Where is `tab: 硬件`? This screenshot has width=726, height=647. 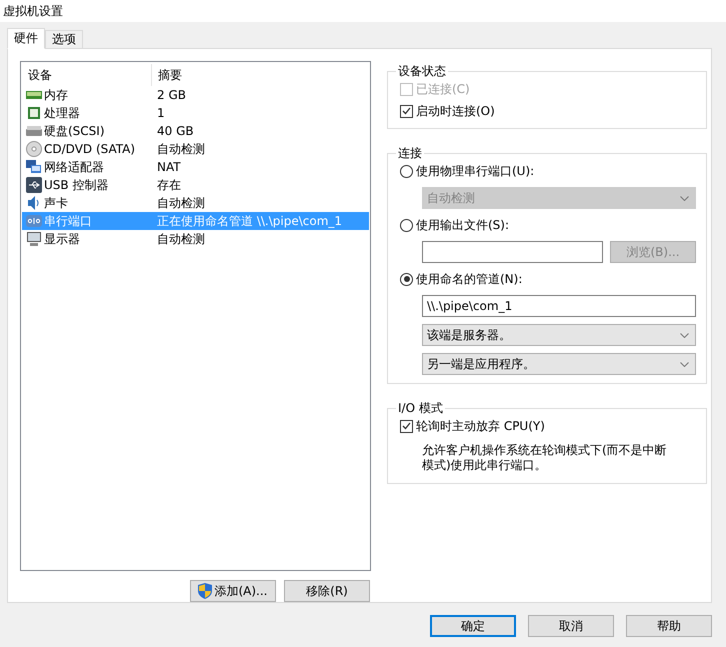
tab: 硬件 is located at coordinates (26, 38).